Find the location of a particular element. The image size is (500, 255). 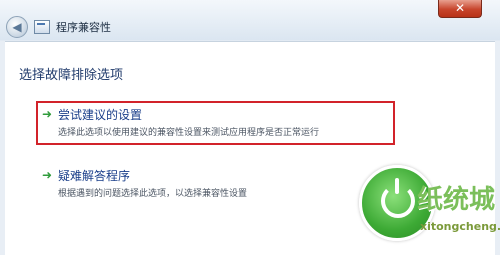

option-troubleshoot-program-title: 疑难解答程序 is located at coordinates (94, 175).